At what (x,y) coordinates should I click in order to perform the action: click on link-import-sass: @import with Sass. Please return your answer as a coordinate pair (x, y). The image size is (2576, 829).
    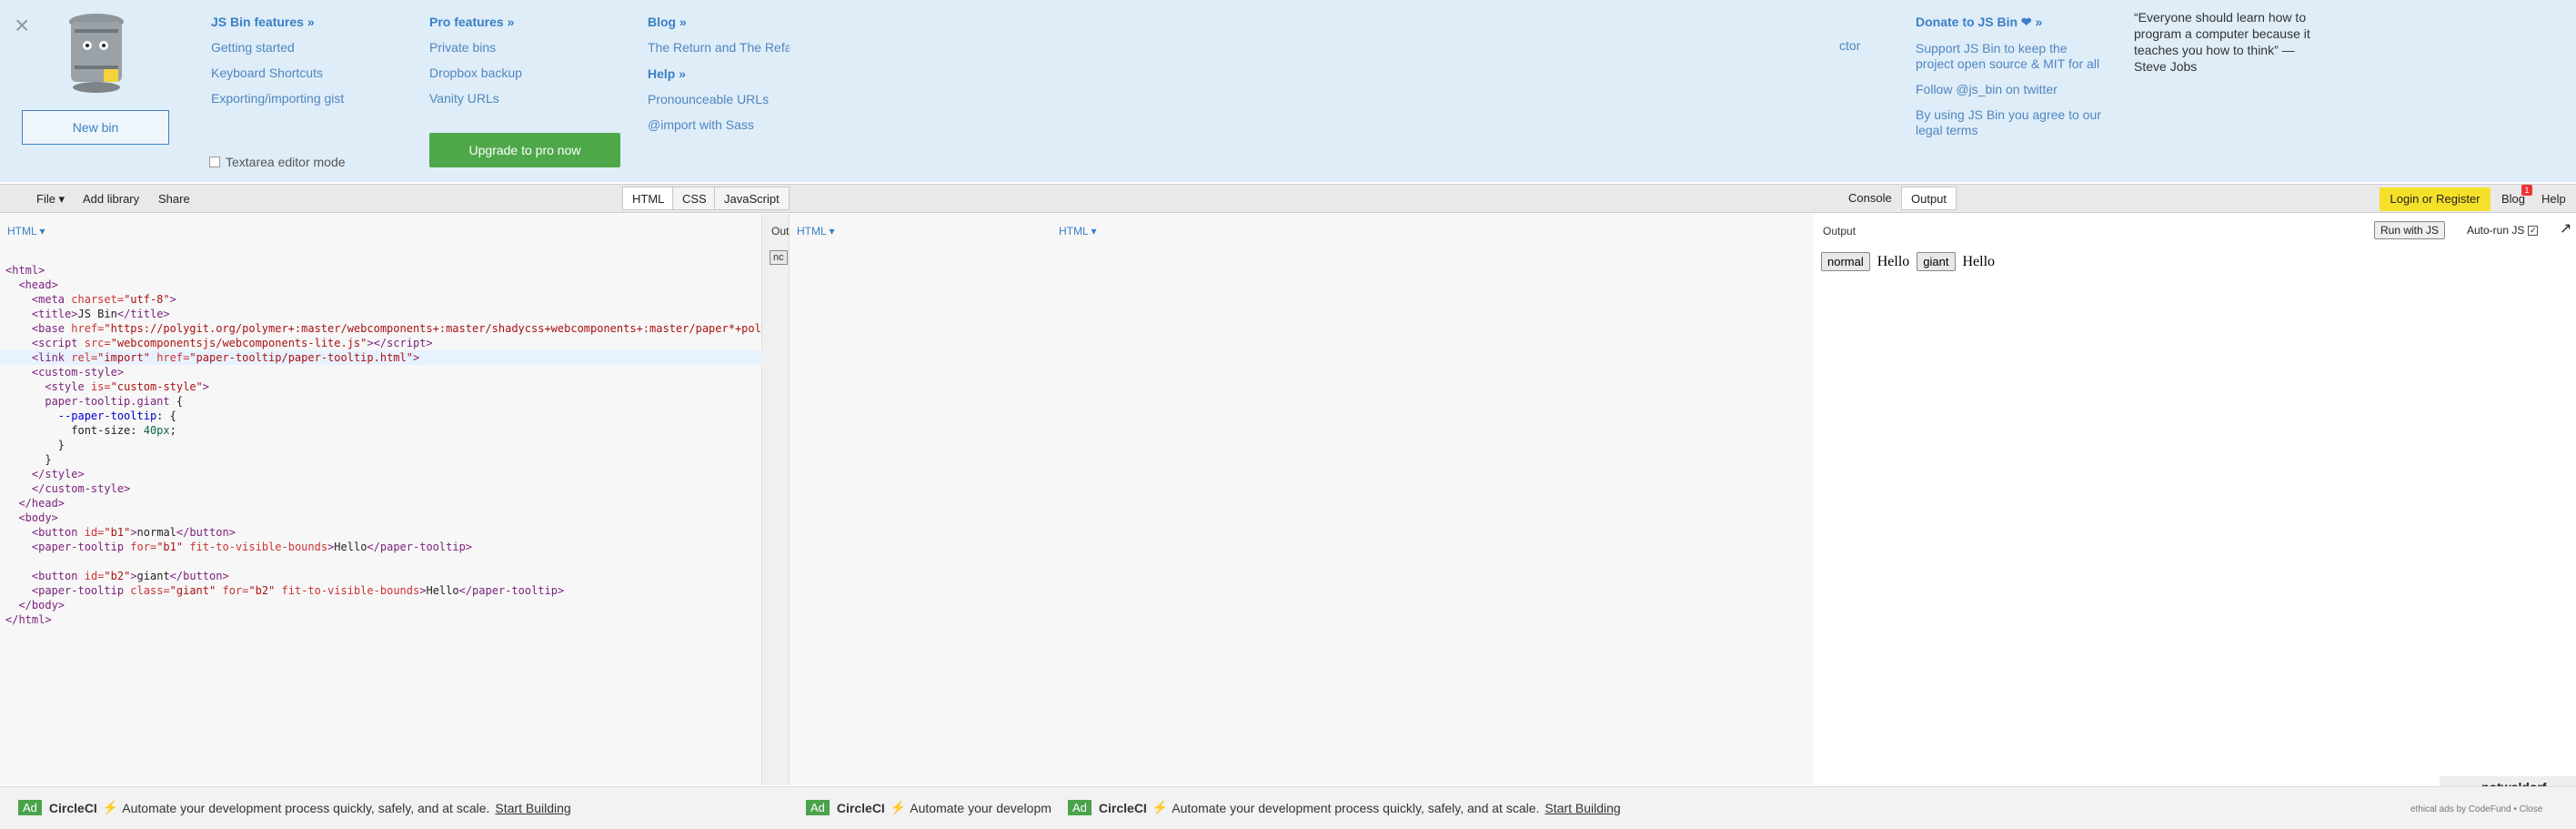
    Looking at the image, I should click on (719, 125).